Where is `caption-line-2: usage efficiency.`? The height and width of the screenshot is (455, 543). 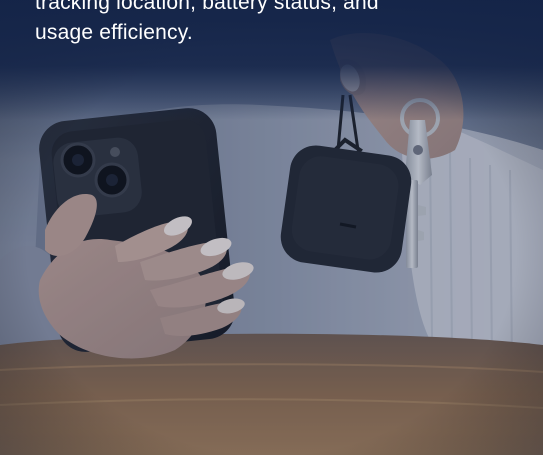
caption-line-2: usage efficiency. is located at coordinates (114, 32).